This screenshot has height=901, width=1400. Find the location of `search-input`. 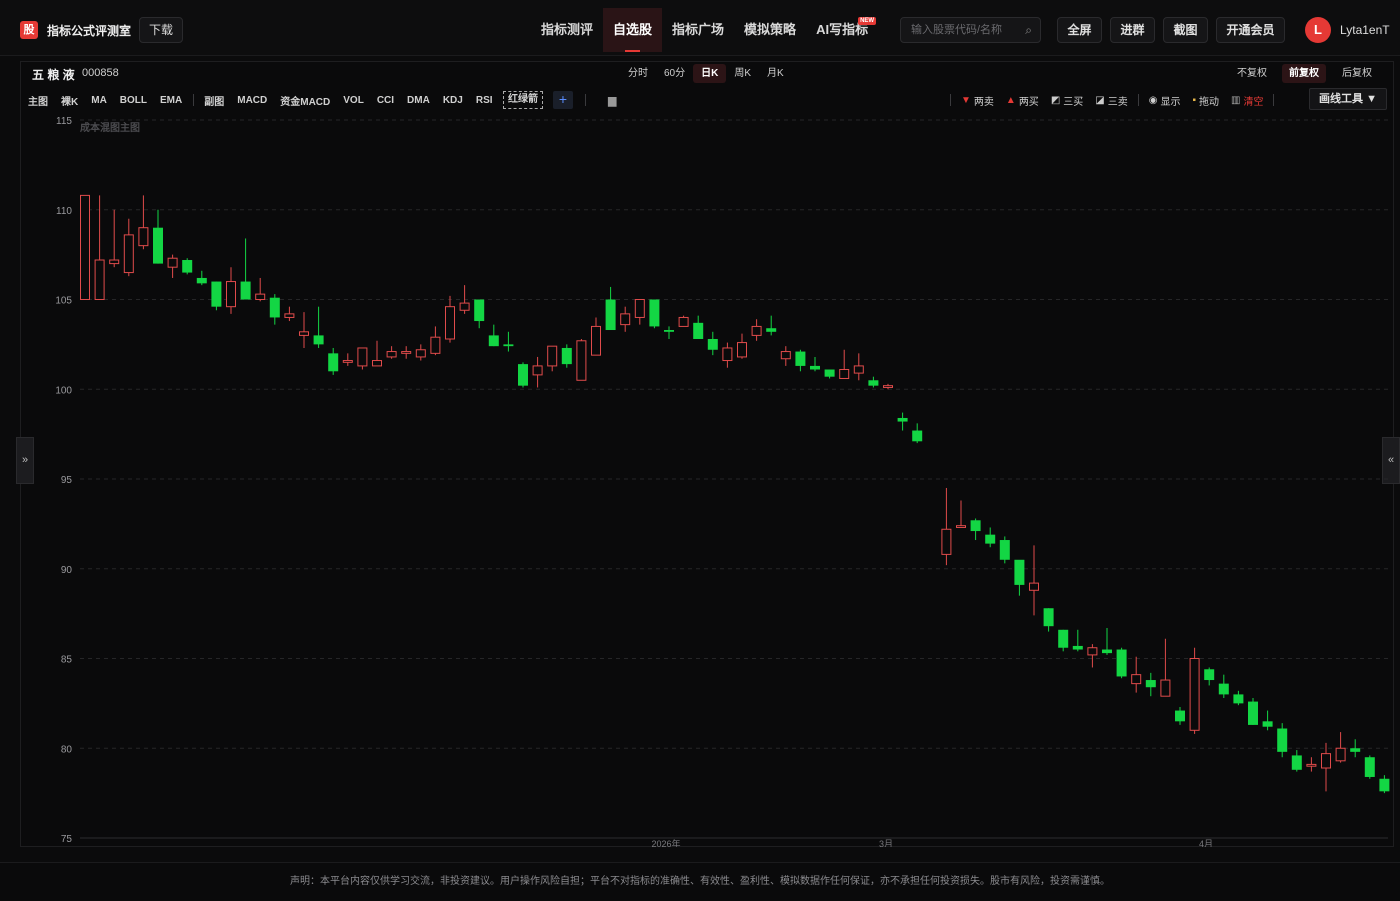

search-input is located at coordinates (960, 30).